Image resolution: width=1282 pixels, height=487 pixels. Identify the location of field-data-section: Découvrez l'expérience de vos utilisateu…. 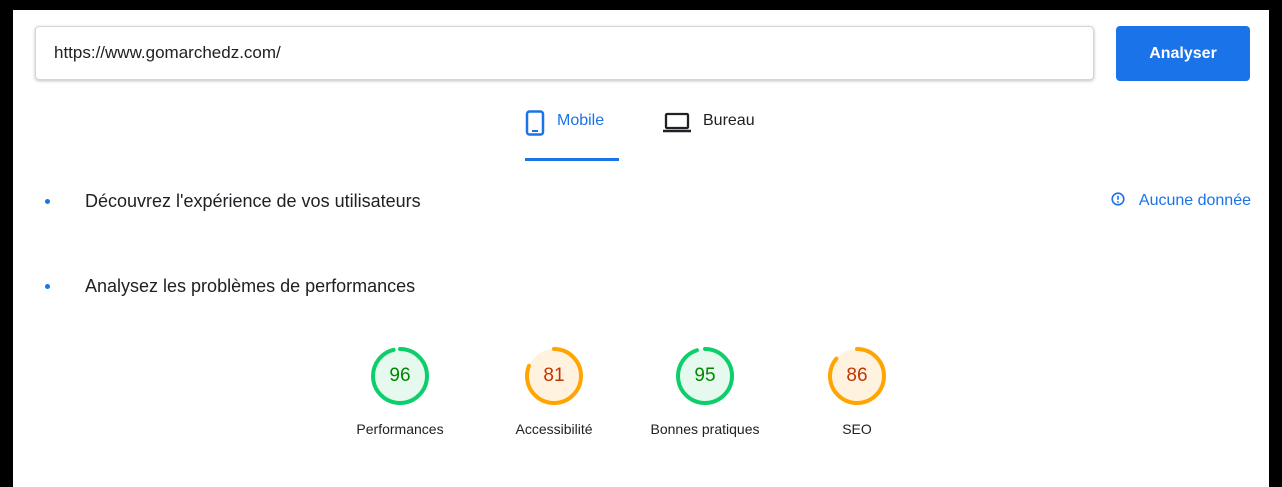
(641, 201).